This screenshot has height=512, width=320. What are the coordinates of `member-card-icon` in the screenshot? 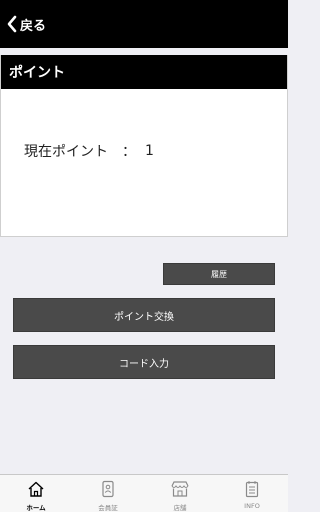 It's located at (108, 489).